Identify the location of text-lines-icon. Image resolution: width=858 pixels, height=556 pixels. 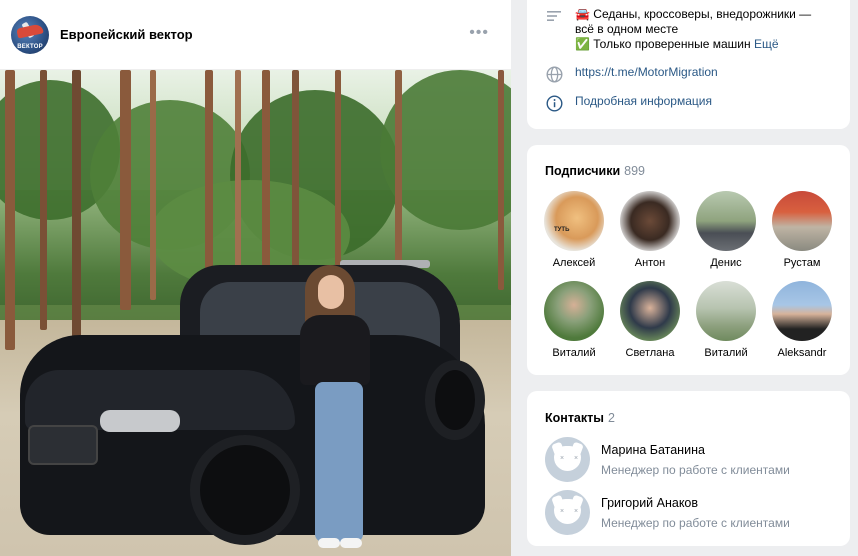
(554, 16).